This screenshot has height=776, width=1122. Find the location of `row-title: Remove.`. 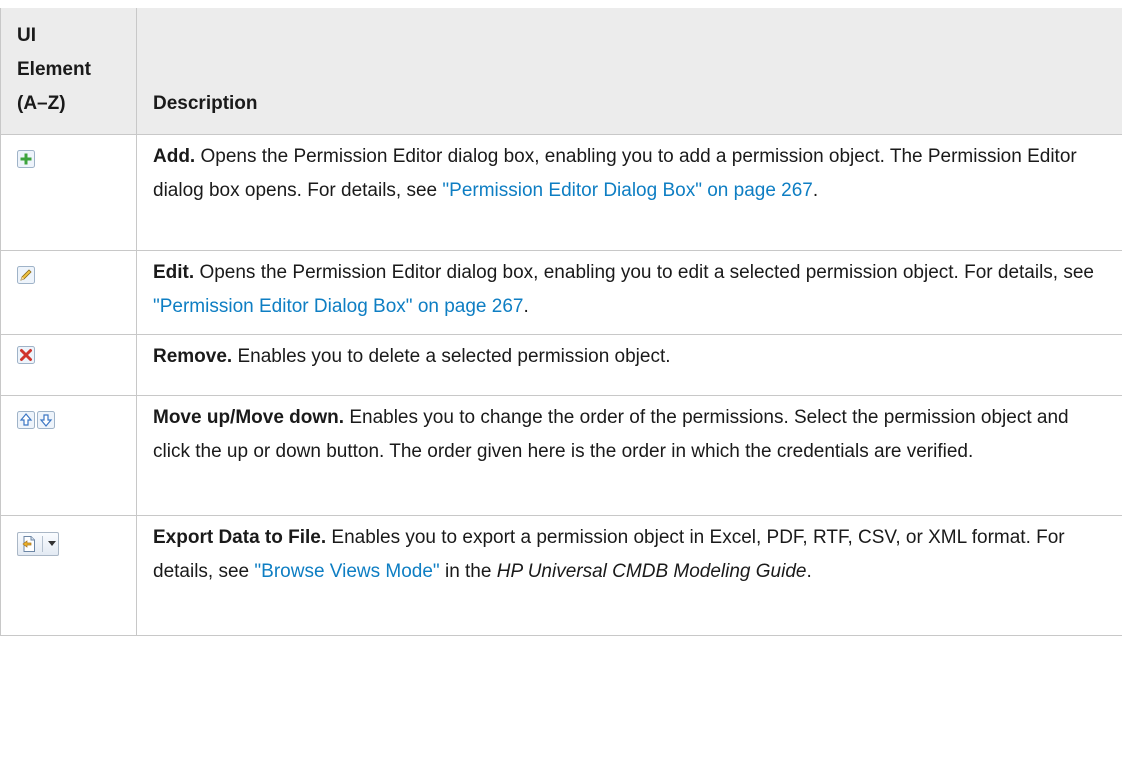

row-title: Remove. is located at coordinates (193, 356).